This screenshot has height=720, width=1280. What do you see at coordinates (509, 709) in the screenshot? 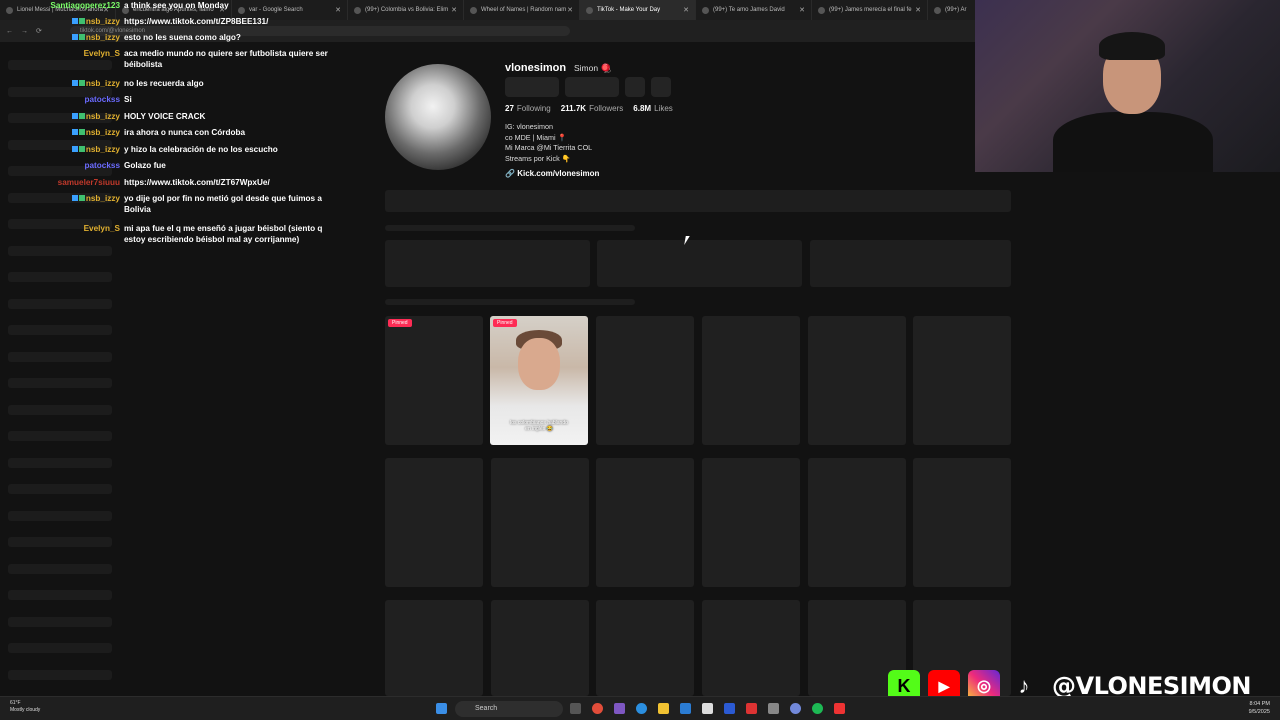
I see `taskbar-search: Search` at bounding box center [509, 709].